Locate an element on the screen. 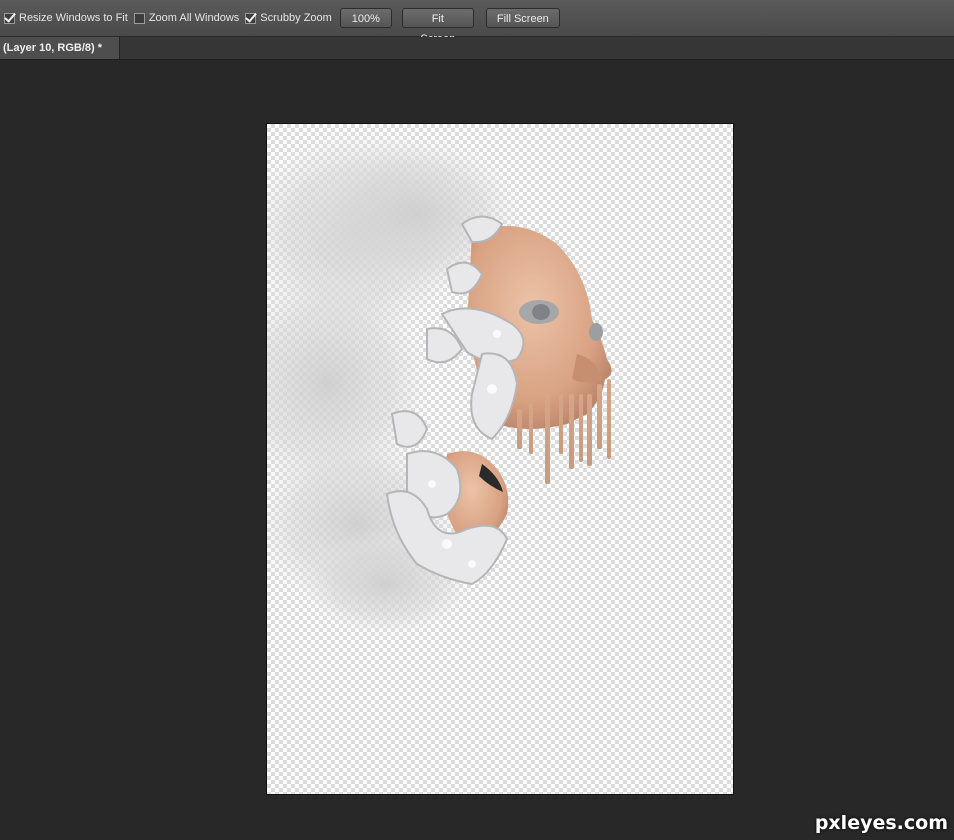 This screenshot has width=954, height=840. zoom-all-option: Zoom All Windows is located at coordinates (186, 18).